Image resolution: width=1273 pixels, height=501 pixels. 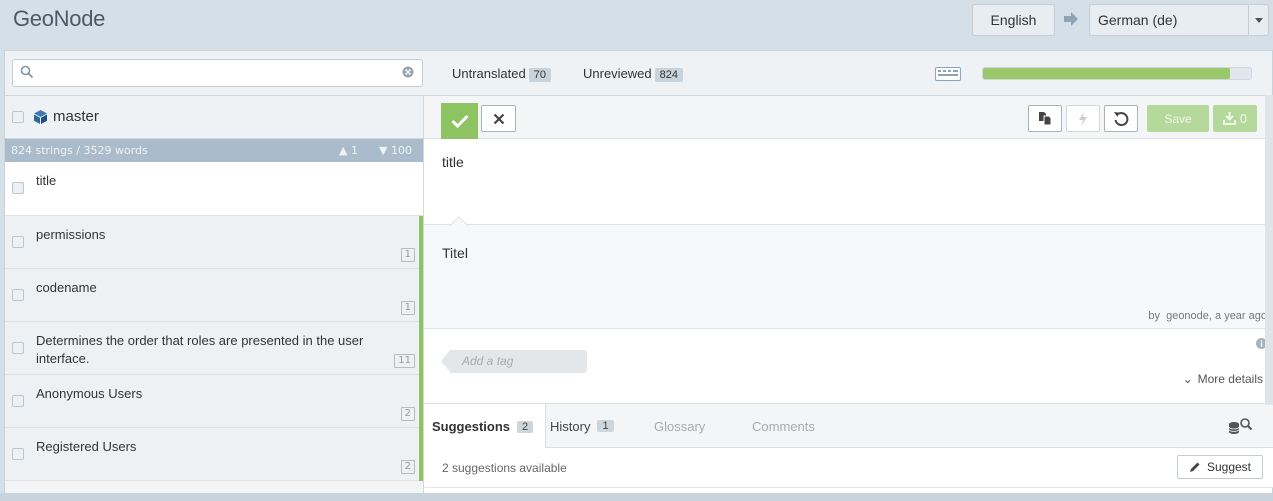 What do you see at coordinates (1154, 316) in the screenshot?
I see `meta-by: by` at bounding box center [1154, 316].